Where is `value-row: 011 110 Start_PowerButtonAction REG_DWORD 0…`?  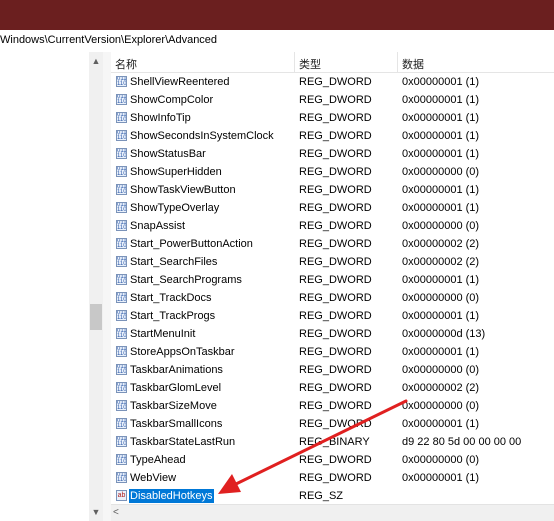 value-row: 011 110 Start_PowerButtonAction REG_DWORD 0… is located at coordinates (332, 244).